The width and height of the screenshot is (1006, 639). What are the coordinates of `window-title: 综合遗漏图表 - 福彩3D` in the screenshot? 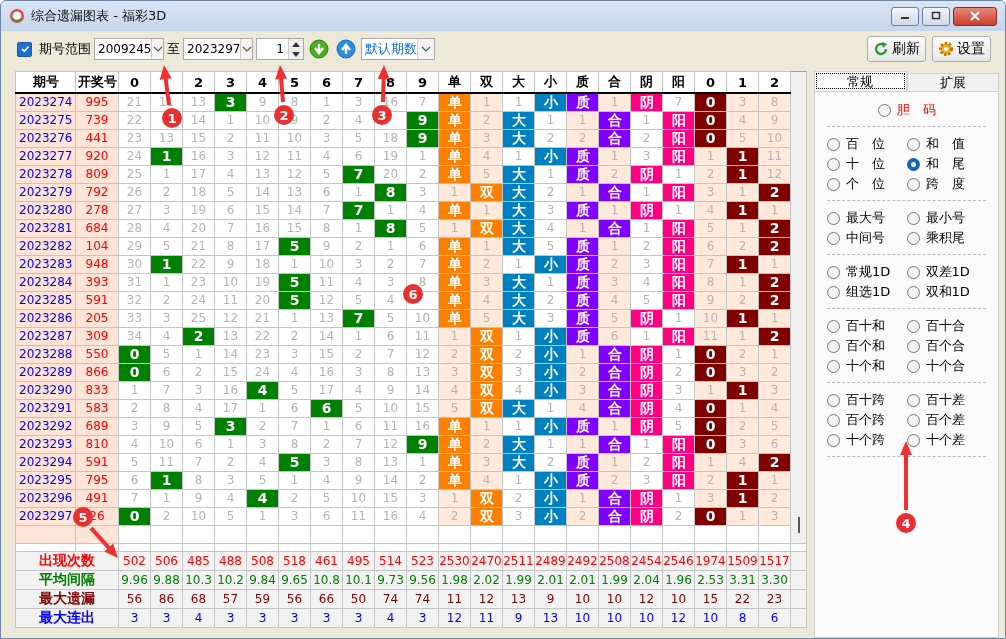 It's located at (99, 16).